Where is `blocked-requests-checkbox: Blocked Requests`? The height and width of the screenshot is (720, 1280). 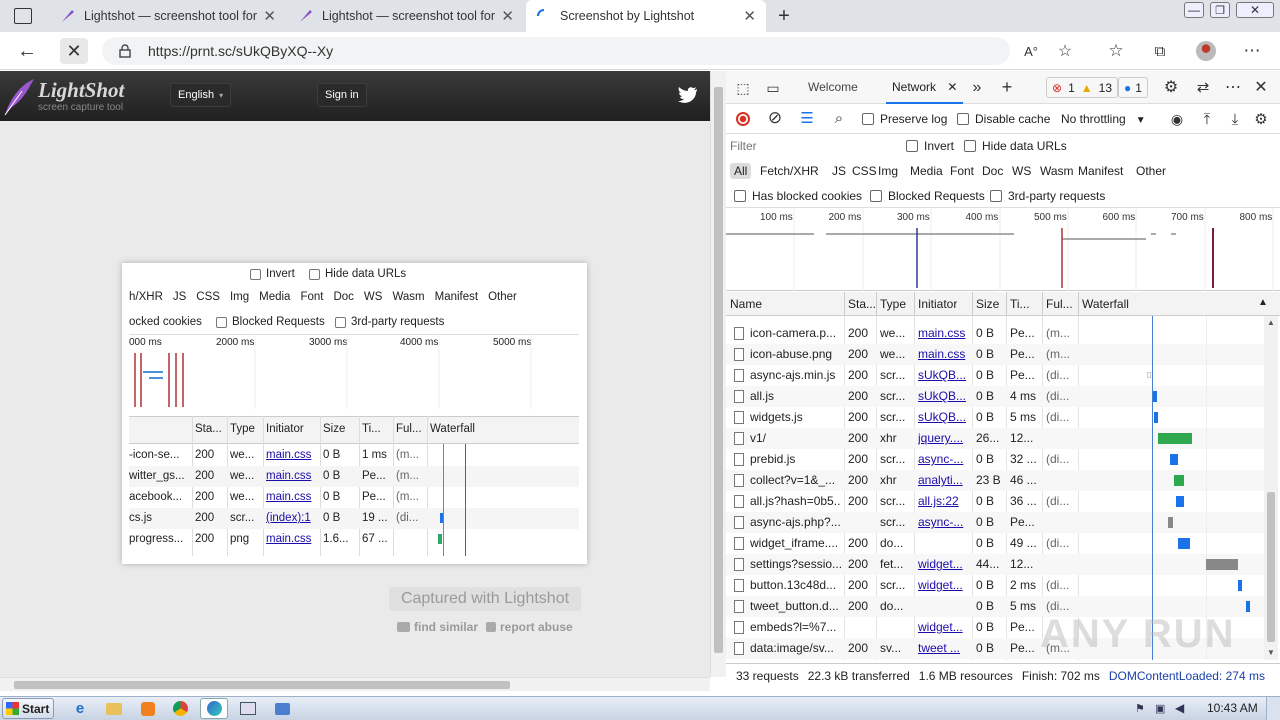 blocked-requests-checkbox: Blocked Requests is located at coordinates (927, 196).